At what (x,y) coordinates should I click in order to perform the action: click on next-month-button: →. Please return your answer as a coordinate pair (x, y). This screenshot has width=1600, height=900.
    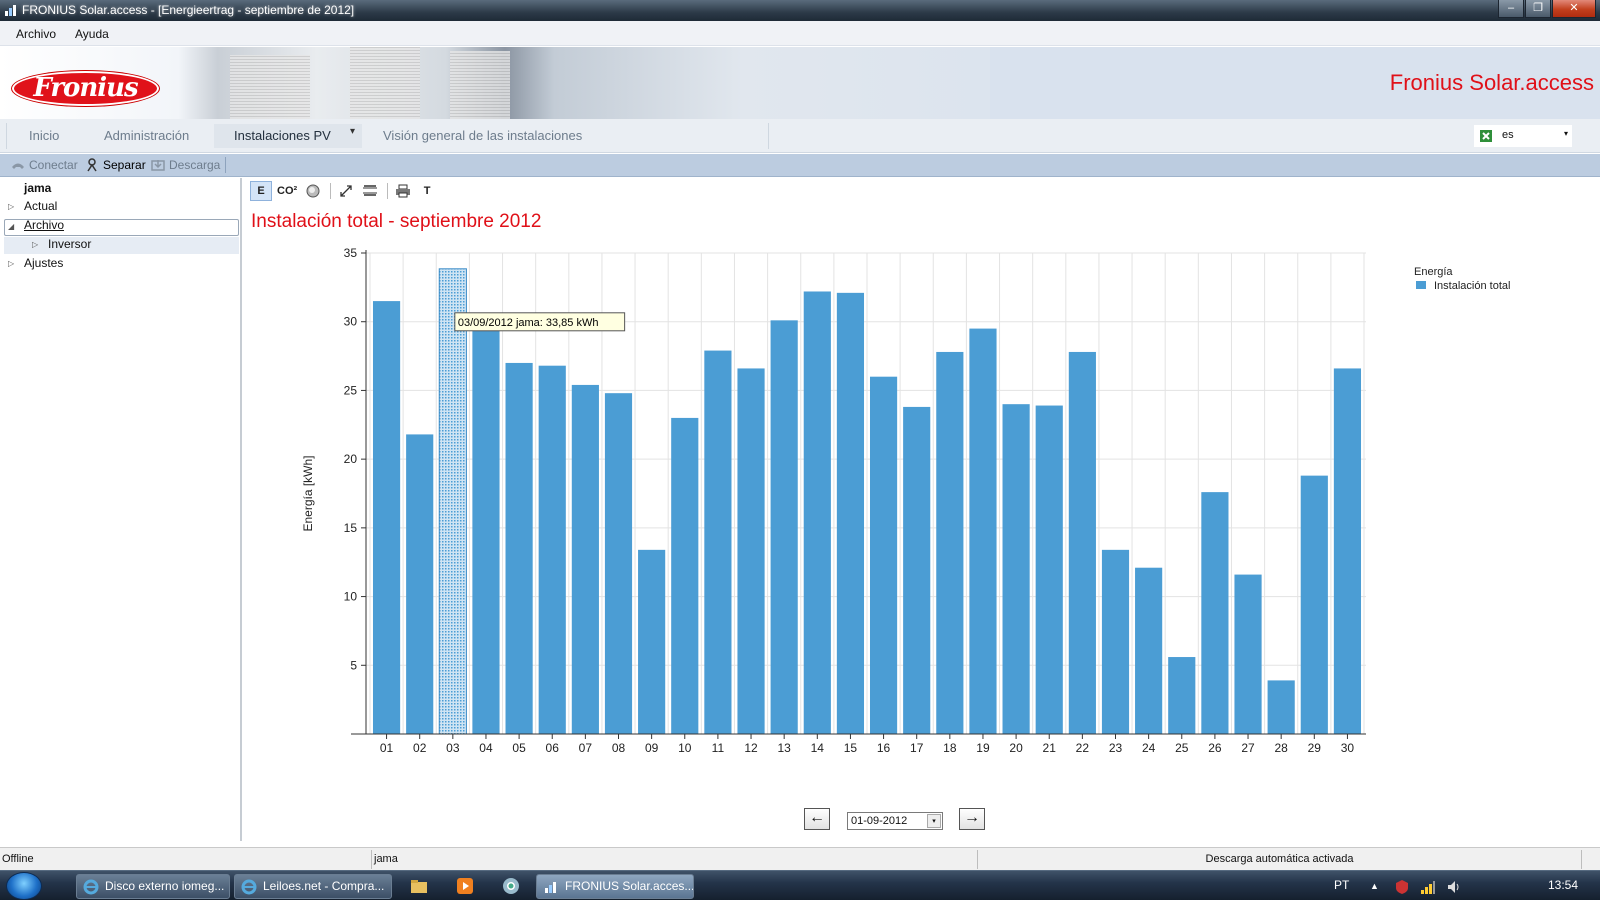
    Looking at the image, I should click on (972, 819).